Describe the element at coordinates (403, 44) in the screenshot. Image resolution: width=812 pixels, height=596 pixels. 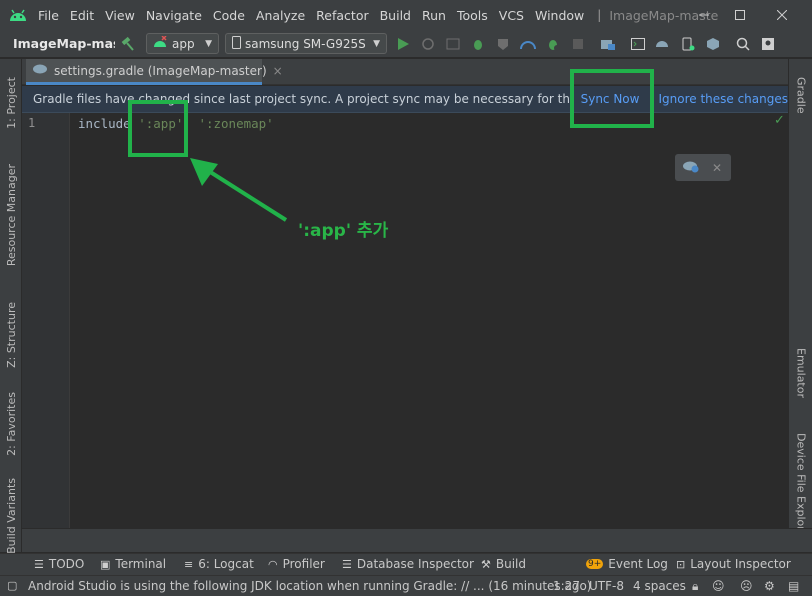
I see `run-icon` at that location.